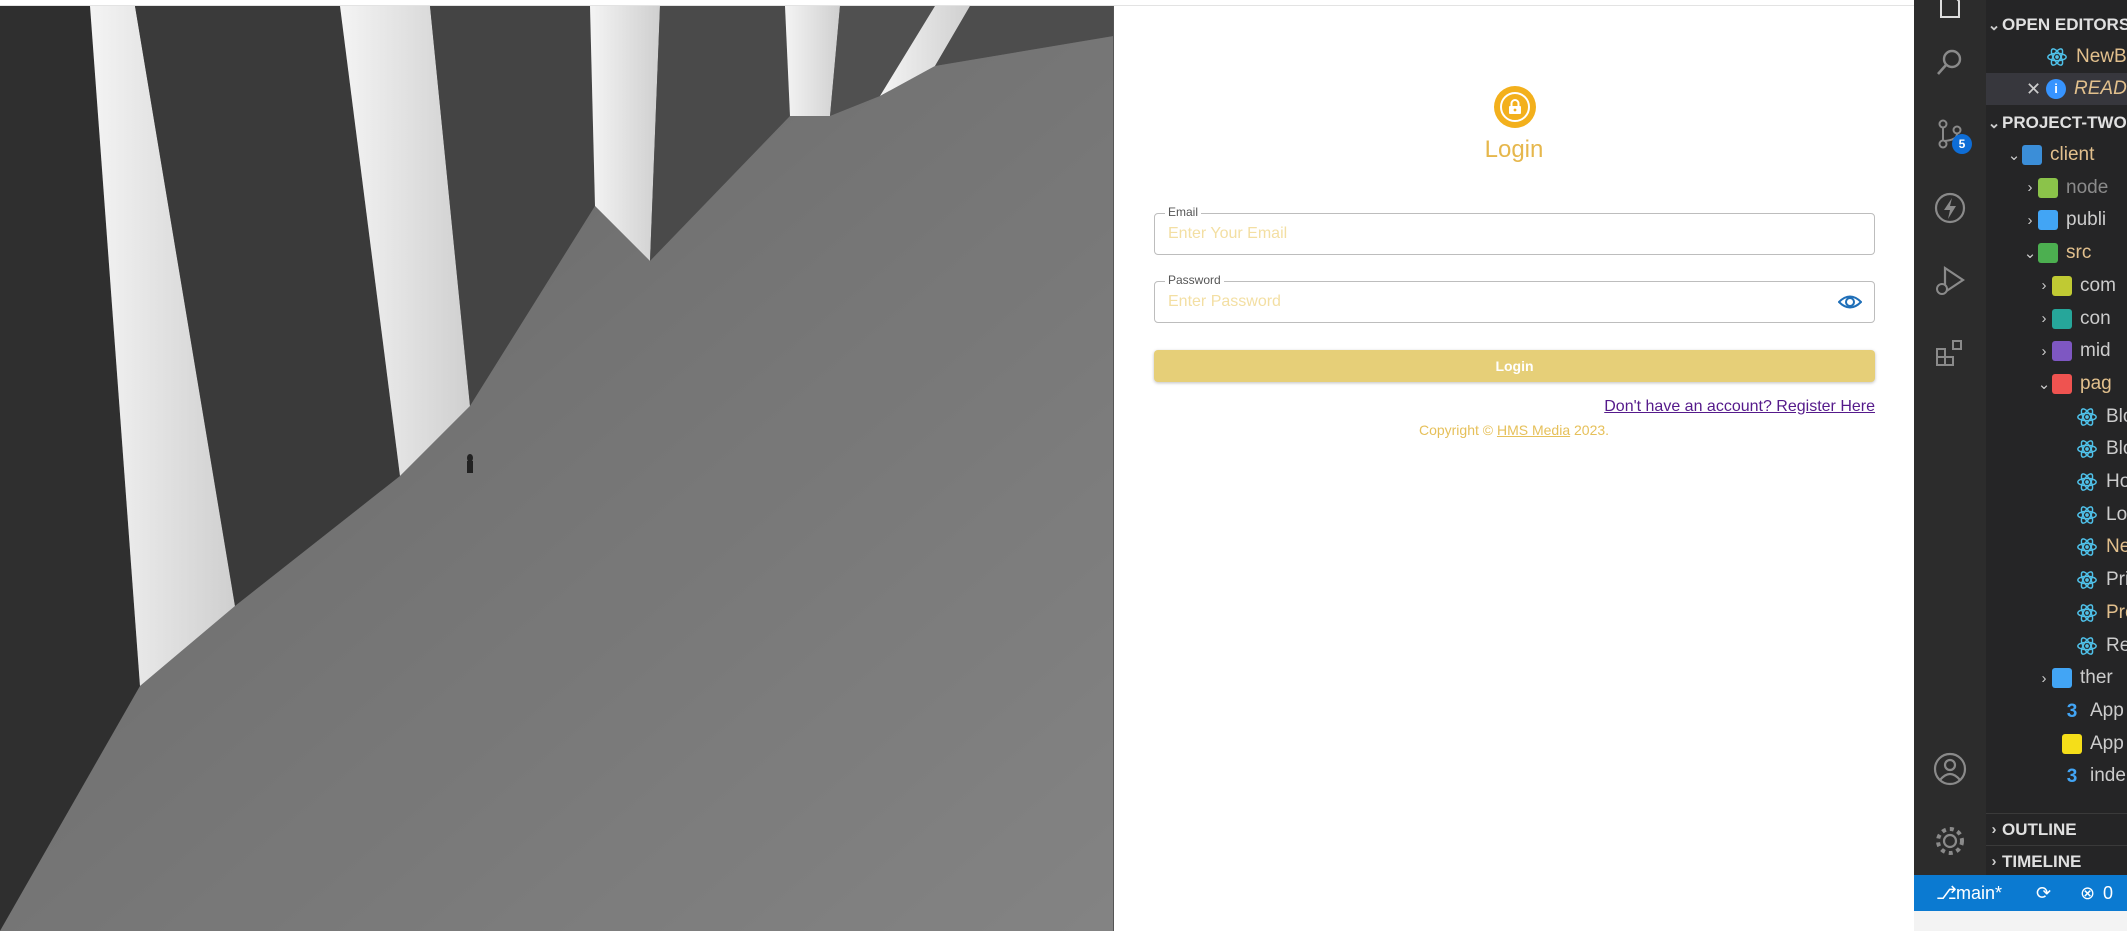 The image size is (2127, 931). I want to click on css-file-icon: 3, so click(2072, 711).